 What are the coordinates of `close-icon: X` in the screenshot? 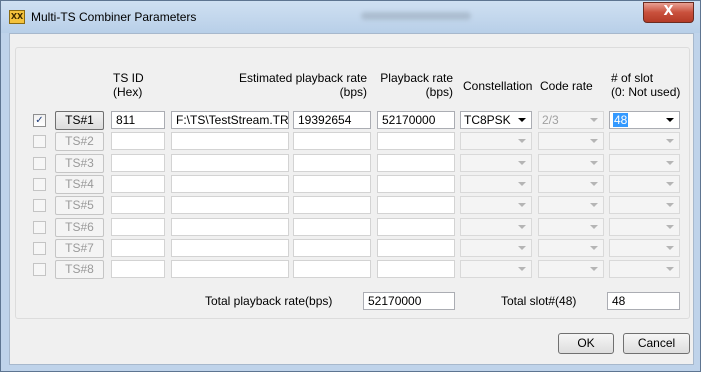 It's located at (668, 11).